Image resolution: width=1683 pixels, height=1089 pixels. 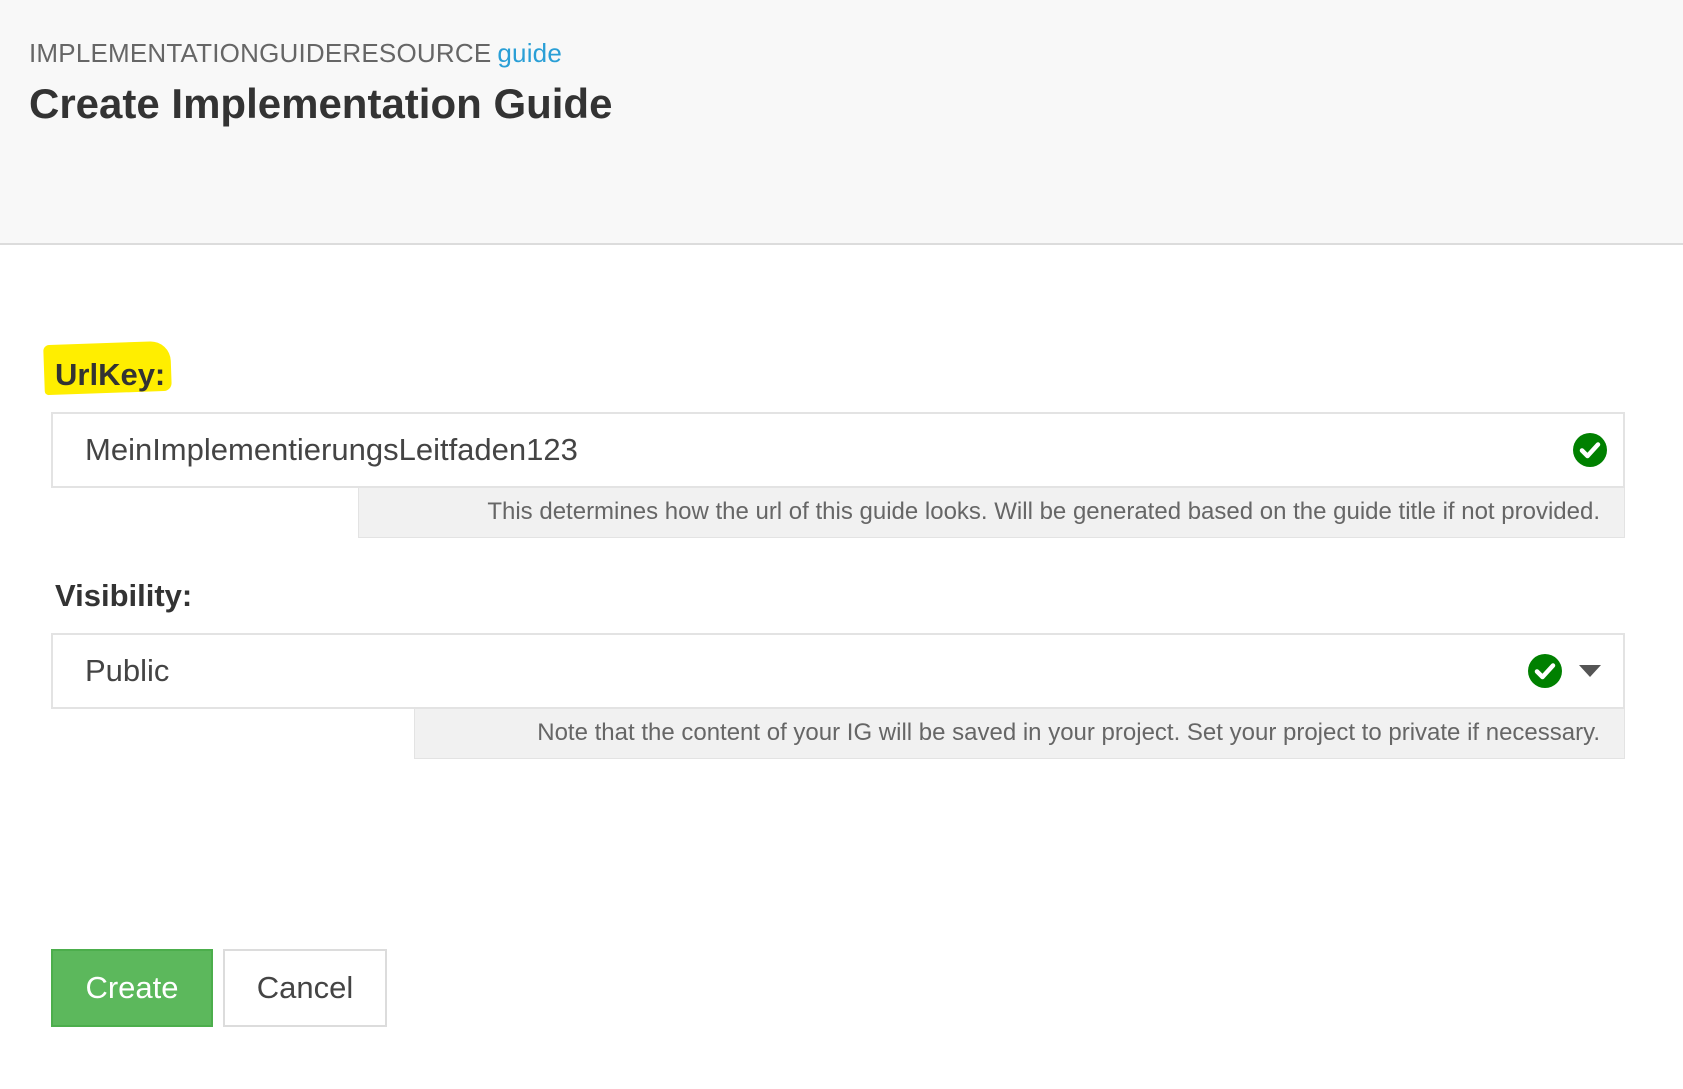 What do you see at coordinates (838, 671) in the screenshot?
I see `visibility-select: Public` at bounding box center [838, 671].